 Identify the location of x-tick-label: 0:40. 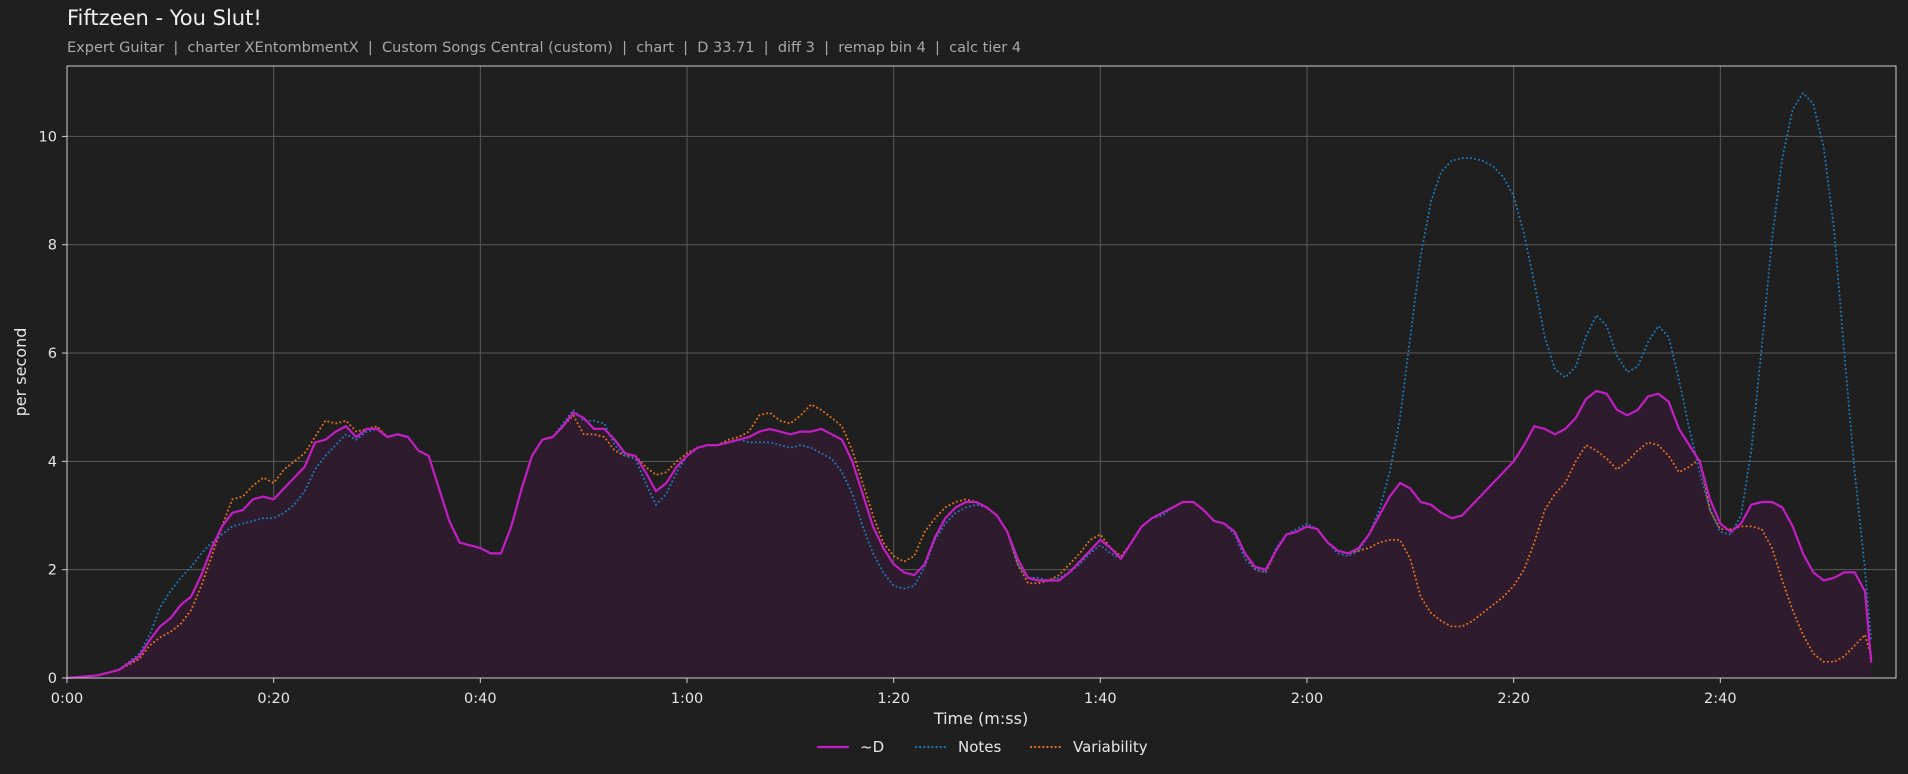
(480, 699).